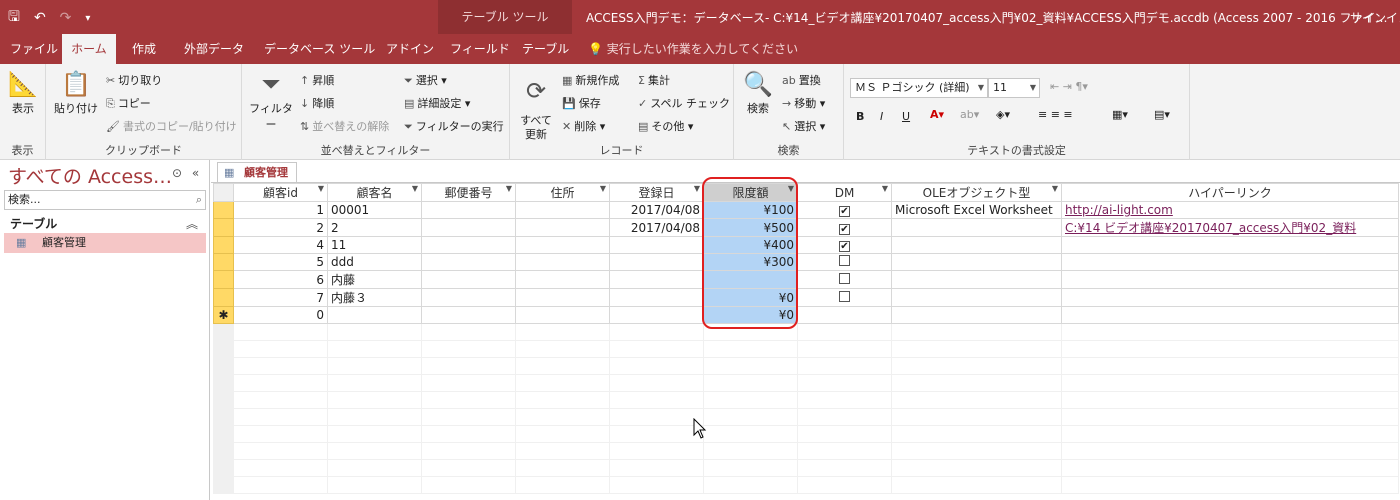 The height and width of the screenshot is (500, 1400). What do you see at coordinates (410, 49) in the screenshot?
I see `tab-addins: アドイン` at bounding box center [410, 49].